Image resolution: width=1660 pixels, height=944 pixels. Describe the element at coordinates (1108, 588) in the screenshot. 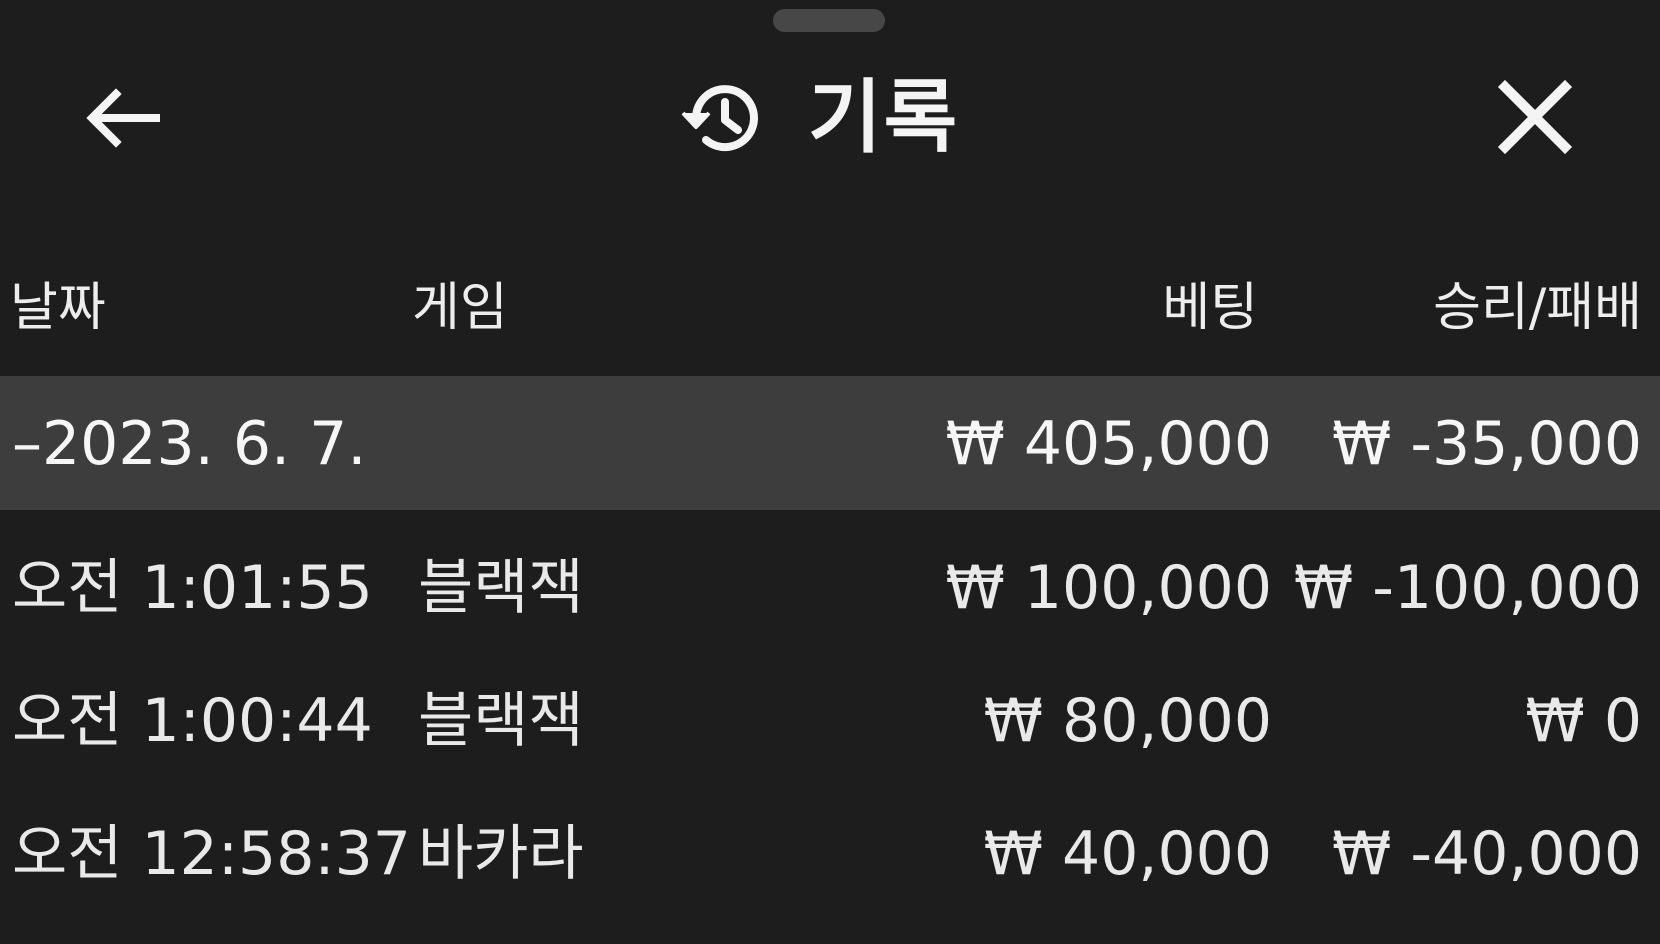

I see `row-bet: ₩ 100,000` at that location.